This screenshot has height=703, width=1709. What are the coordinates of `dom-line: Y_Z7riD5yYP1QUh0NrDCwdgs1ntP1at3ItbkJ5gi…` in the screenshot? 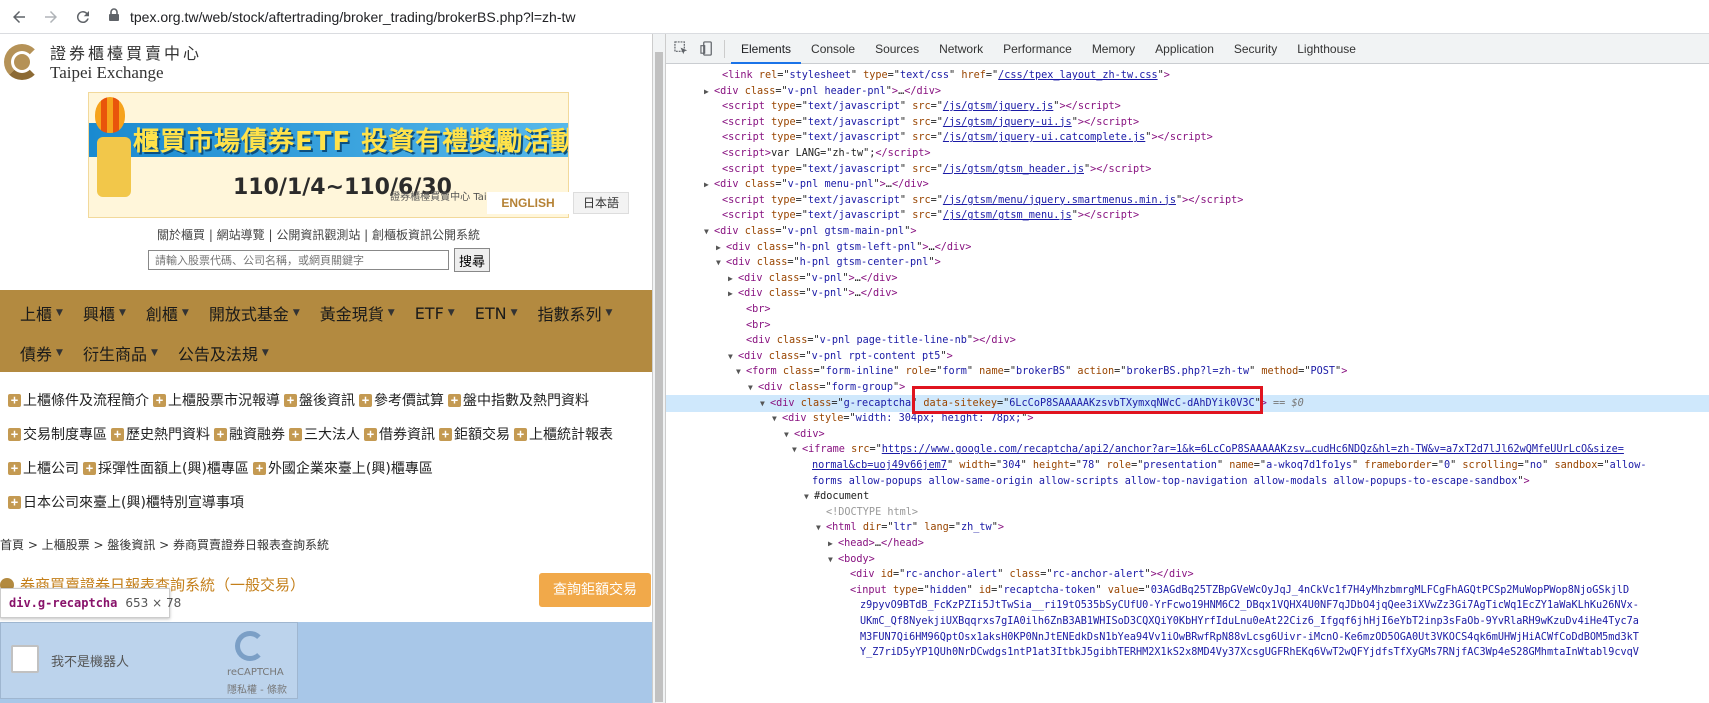 It's located at (1187, 652).